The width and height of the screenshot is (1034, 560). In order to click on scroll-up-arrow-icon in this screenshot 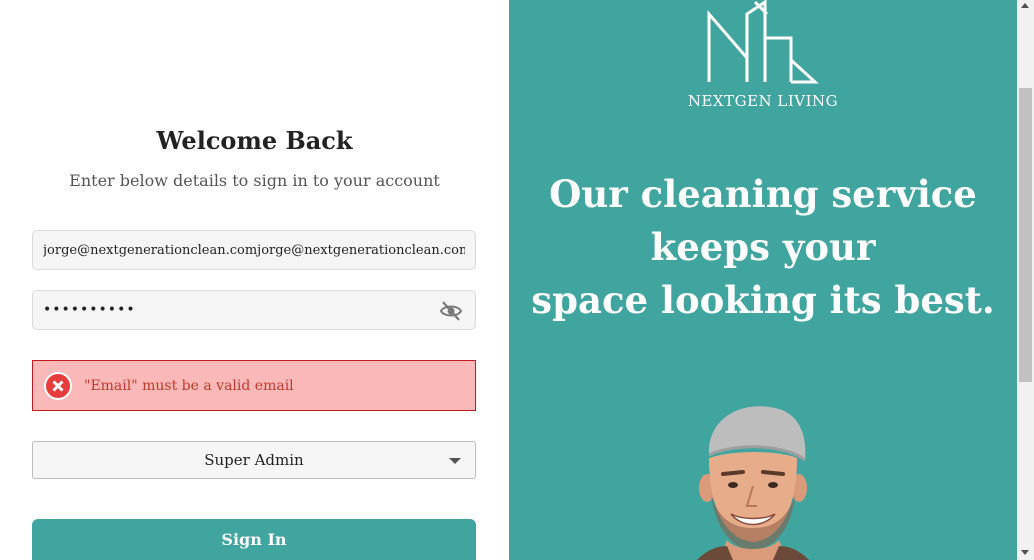, I will do `click(1025, 5)`.